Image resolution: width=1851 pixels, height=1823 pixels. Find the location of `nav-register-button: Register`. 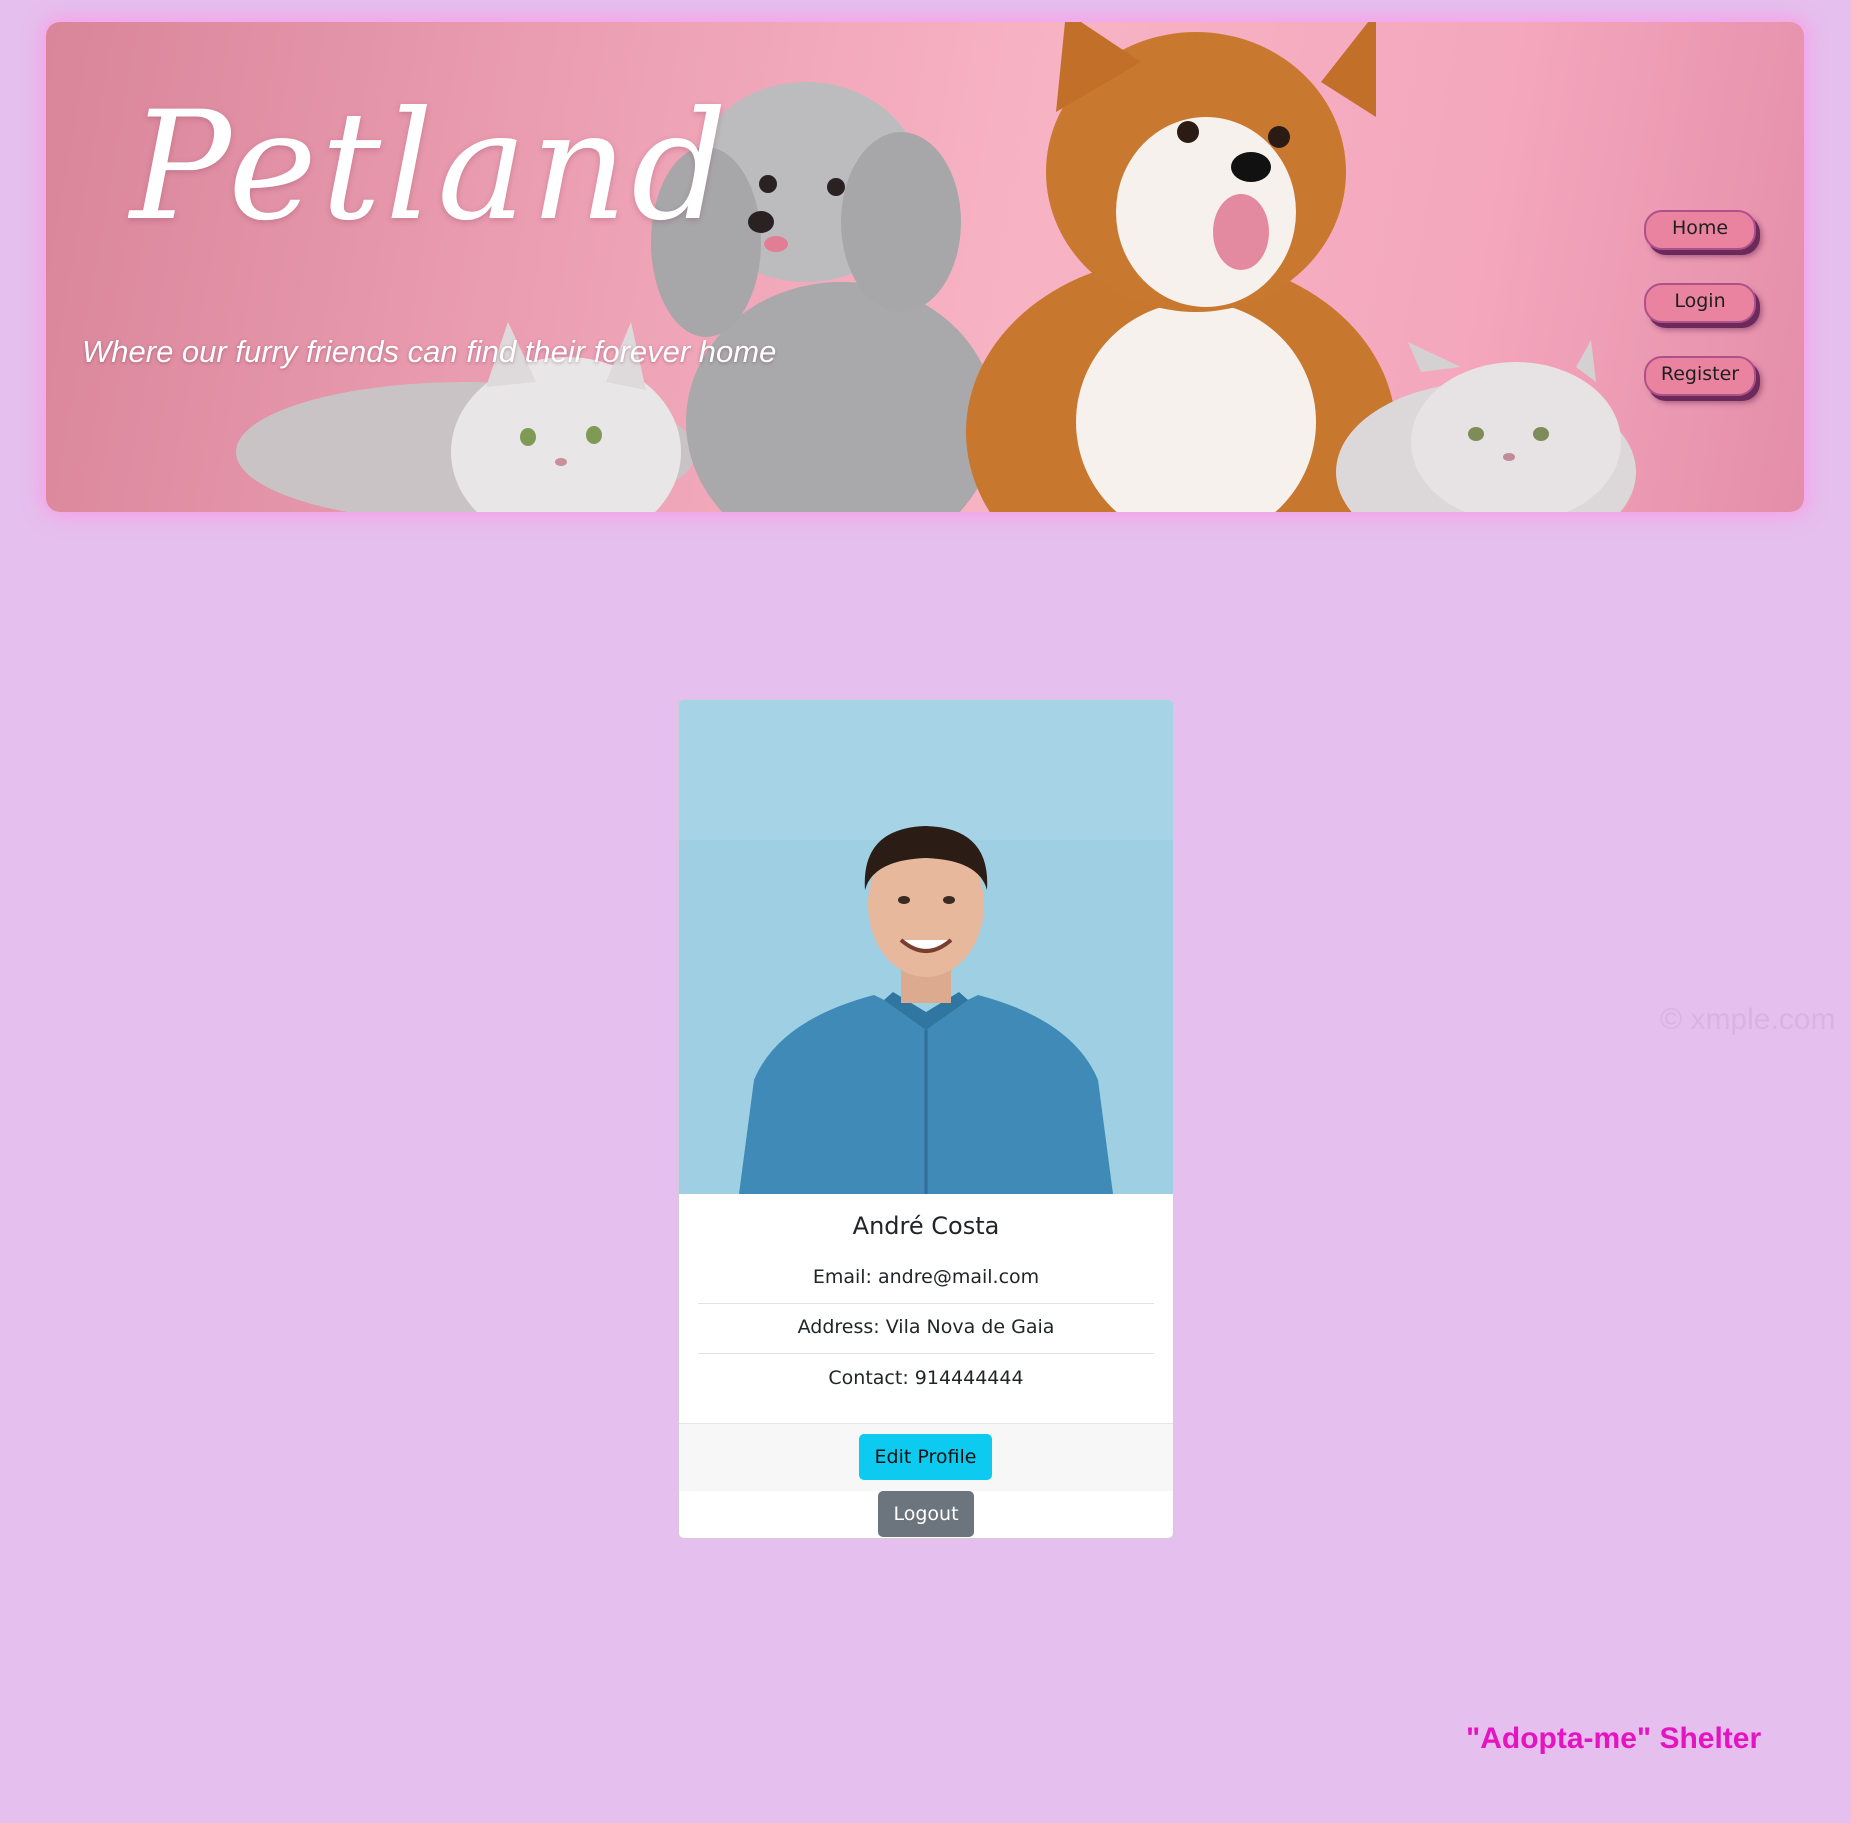

nav-register-button: Register is located at coordinates (1700, 376).